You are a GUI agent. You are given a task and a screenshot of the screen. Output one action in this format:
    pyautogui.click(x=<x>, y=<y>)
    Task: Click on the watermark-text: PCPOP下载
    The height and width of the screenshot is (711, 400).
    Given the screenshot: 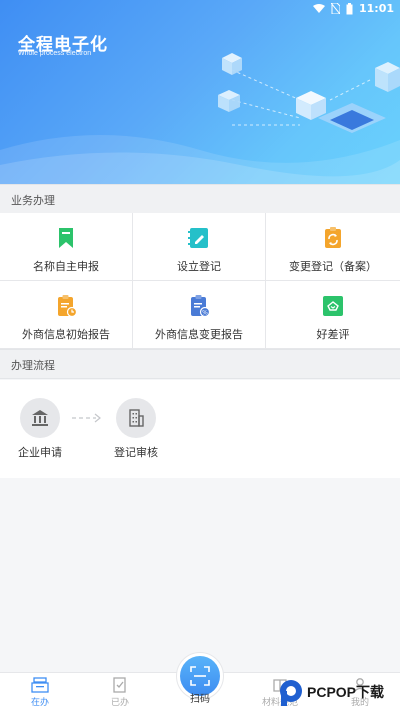 What is the action you would take?
    pyautogui.click(x=346, y=692)
    